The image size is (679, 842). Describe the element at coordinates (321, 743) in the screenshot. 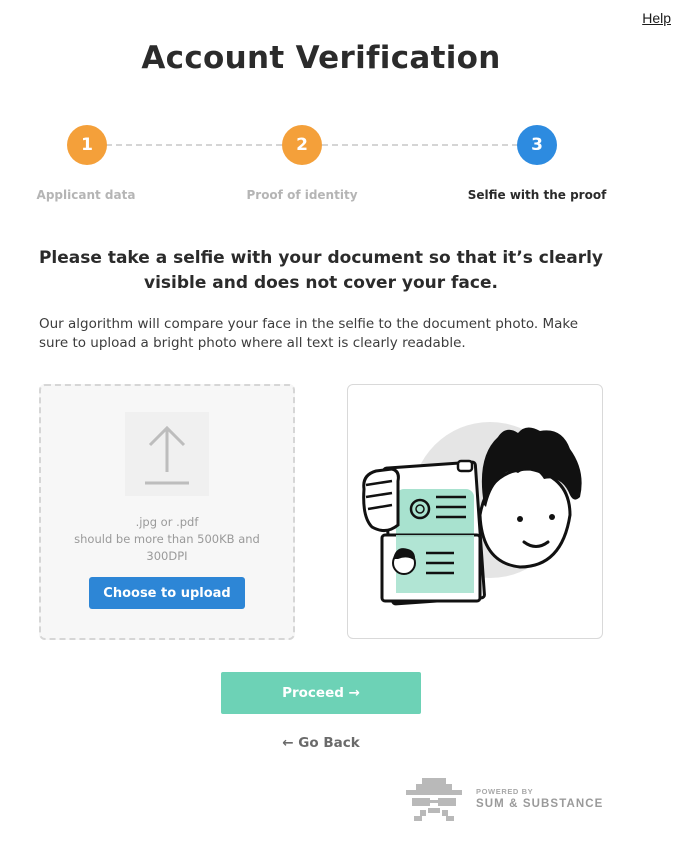

I see `go-back-link: ← Go Back` at that location.